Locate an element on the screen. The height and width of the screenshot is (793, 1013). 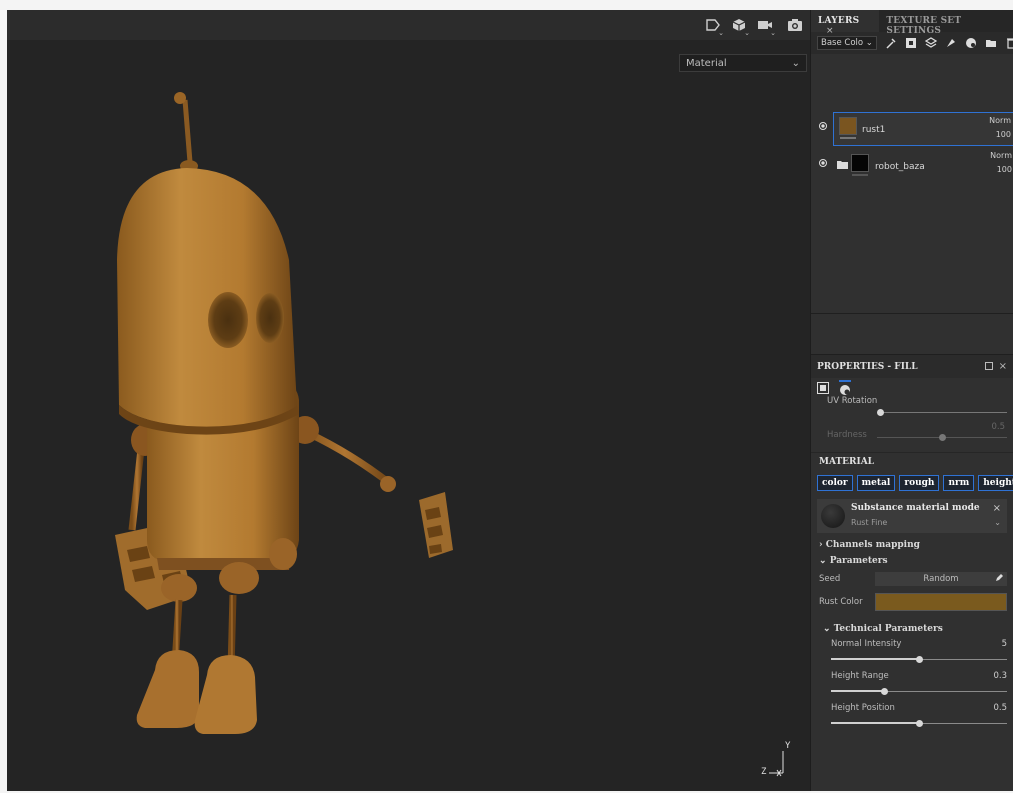
layers-list: rust1 Norm 100 robot_baza Norm 100 is located at coordinates (912, 184).